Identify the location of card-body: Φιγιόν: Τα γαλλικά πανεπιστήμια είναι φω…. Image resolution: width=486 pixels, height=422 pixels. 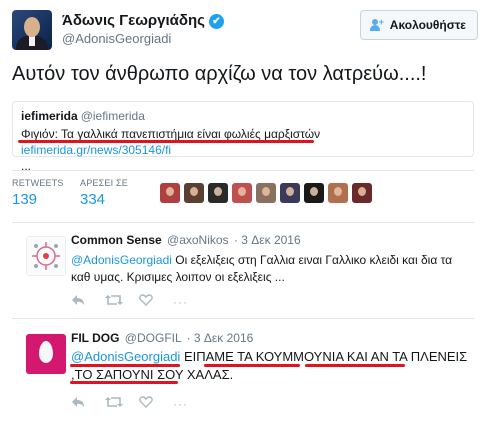
(246, 150).